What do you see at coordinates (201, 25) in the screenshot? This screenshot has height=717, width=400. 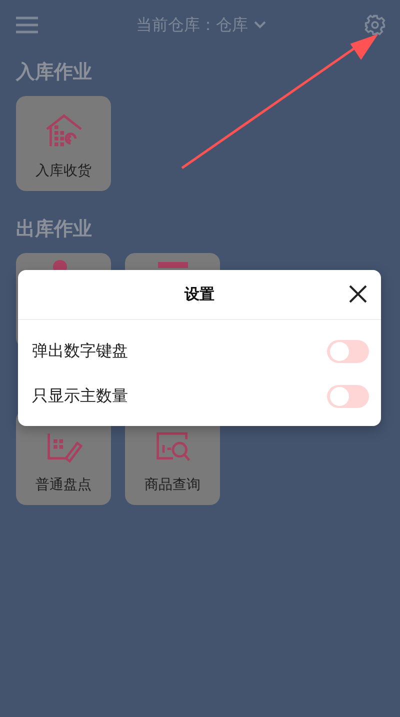 I see `warehouse-selector: 当前仓库：仓库` at bounding box center [201, 25].